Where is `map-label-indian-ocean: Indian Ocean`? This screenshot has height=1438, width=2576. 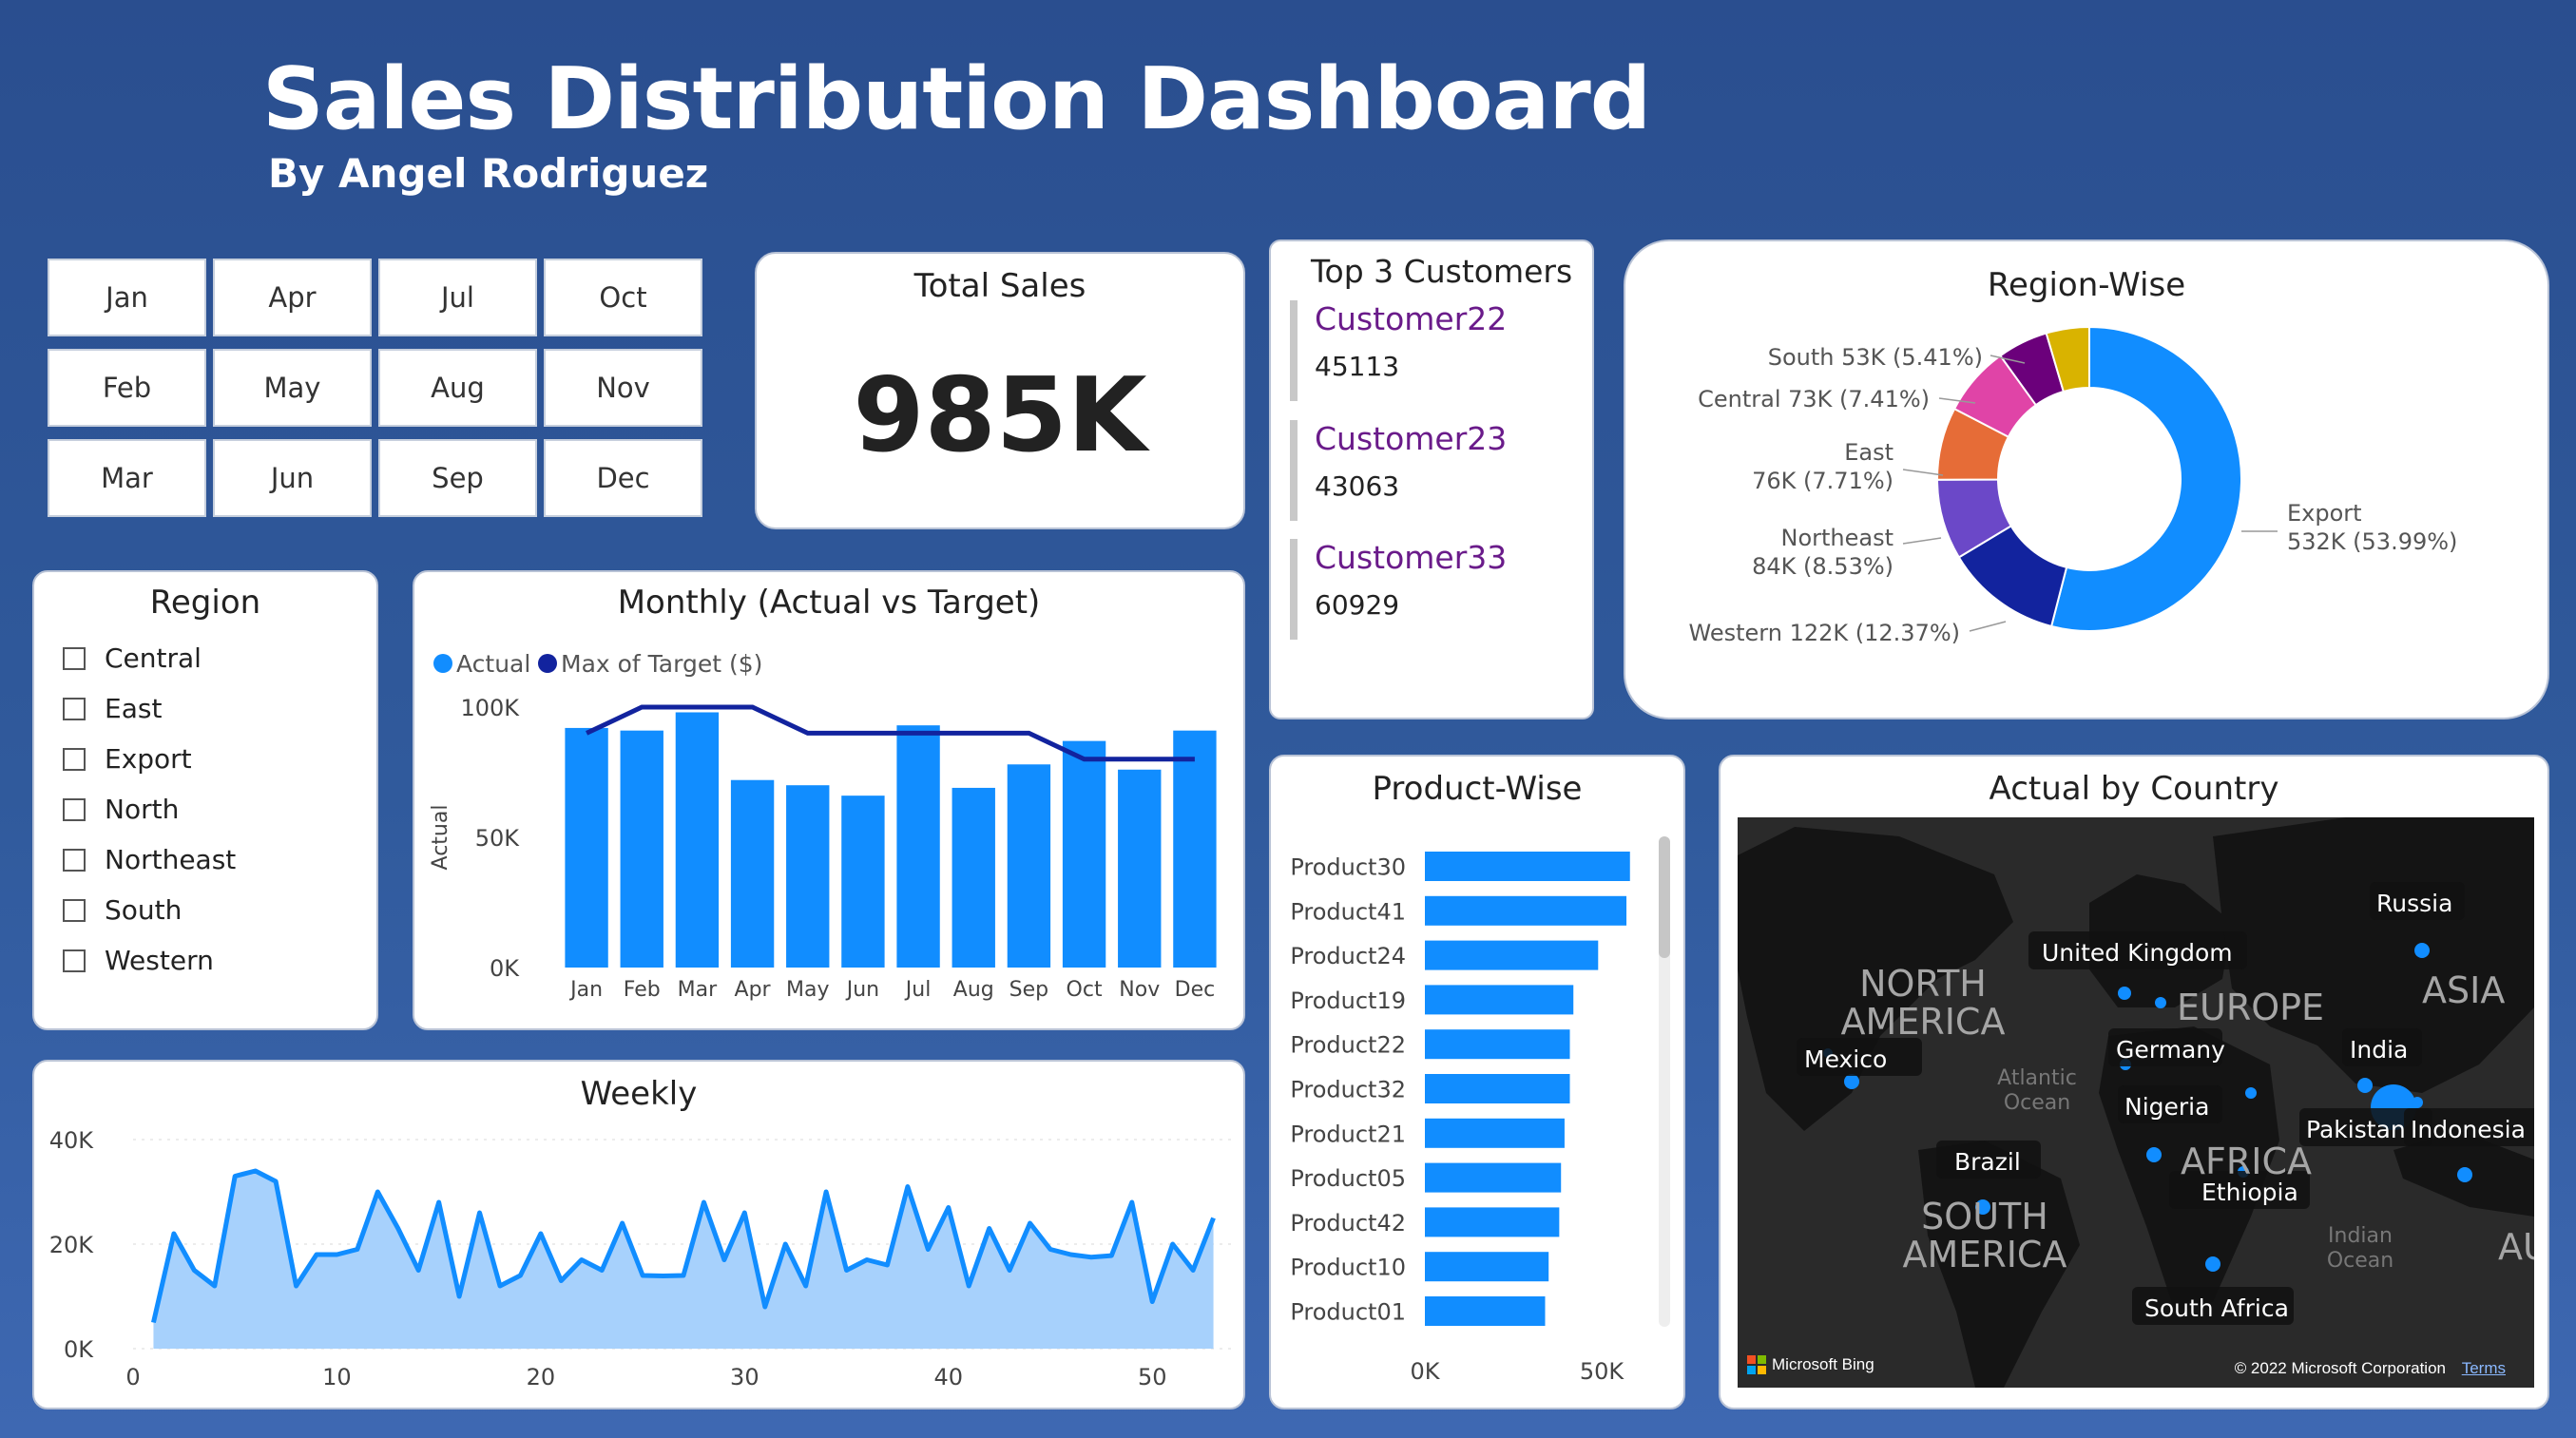 map-label-indian-ocean: Indian Ocean is located at coordinates (2360, 1248).